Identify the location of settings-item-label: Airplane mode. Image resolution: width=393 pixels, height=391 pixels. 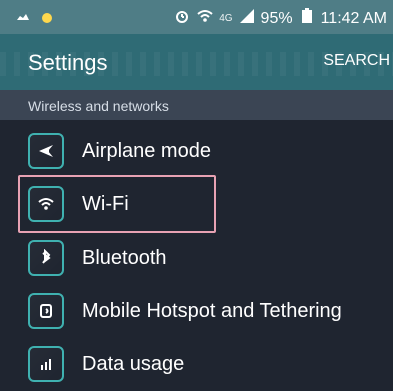
(146, 151).